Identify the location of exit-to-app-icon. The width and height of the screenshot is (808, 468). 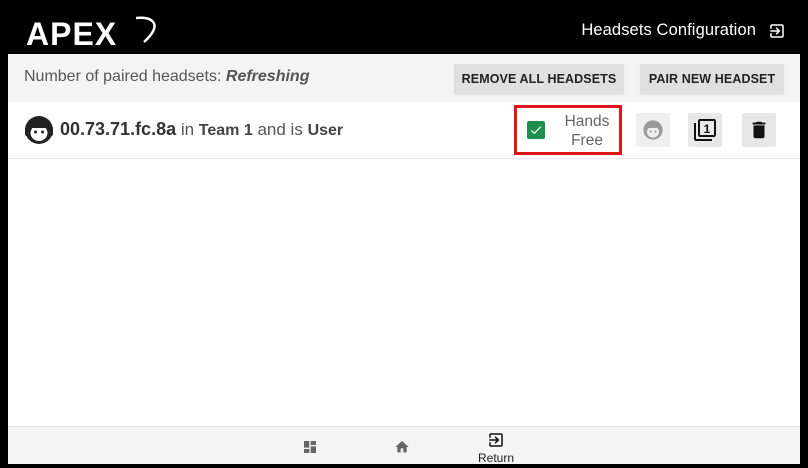
(777, 31).